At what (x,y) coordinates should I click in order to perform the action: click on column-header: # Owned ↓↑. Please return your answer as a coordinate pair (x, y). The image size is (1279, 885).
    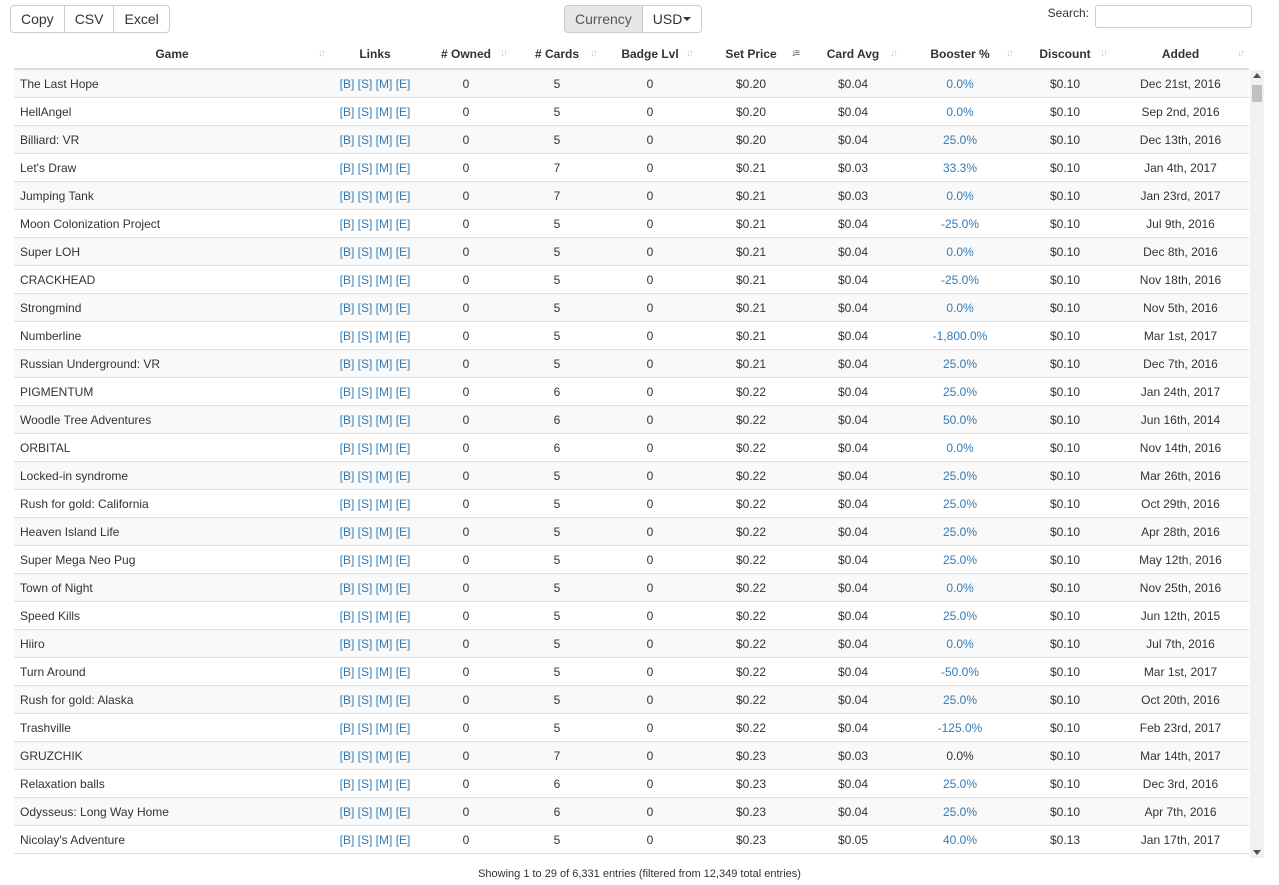
    Looking at the image, I should click on (466, 55).